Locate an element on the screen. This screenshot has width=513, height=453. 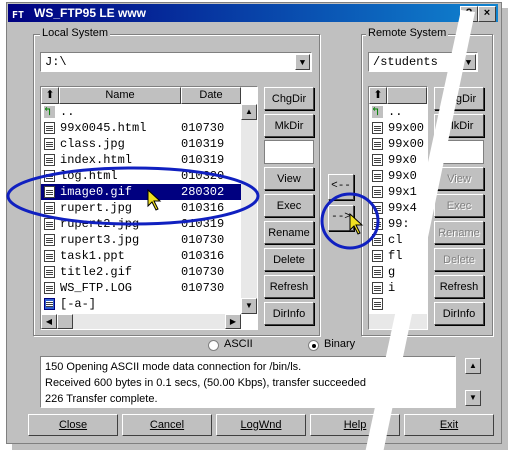
highlight-ellipse-local is located at coordinates (133, 196).